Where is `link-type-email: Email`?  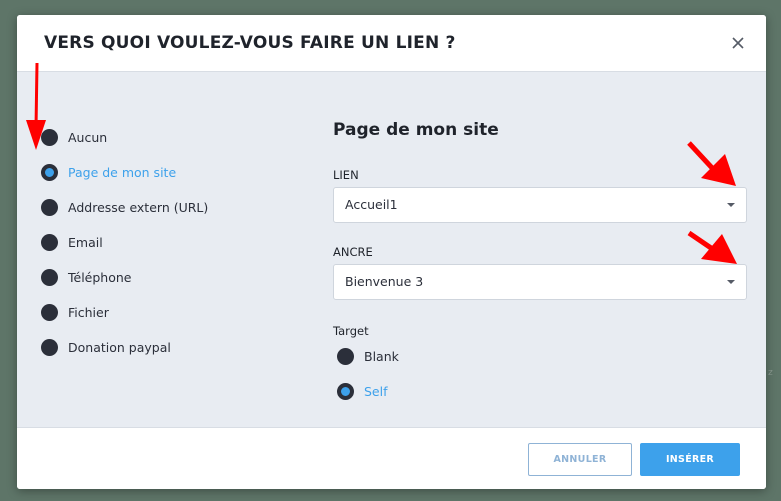
link-type-email: Email is located at coordinates (124, 242).